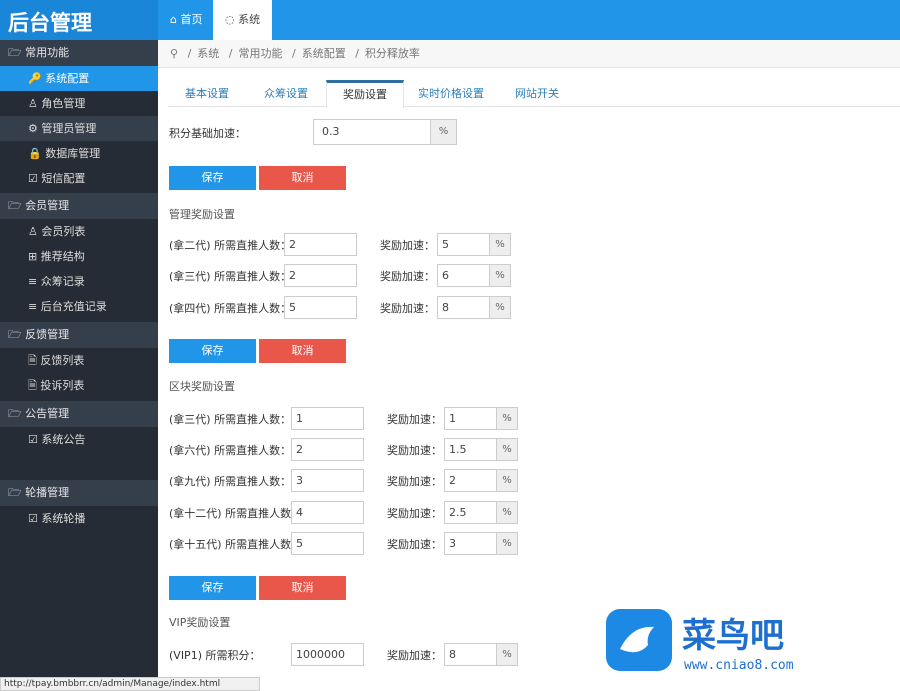  I want to click on sidebar-item: 🗎 反馈列表, so click(79, 360).